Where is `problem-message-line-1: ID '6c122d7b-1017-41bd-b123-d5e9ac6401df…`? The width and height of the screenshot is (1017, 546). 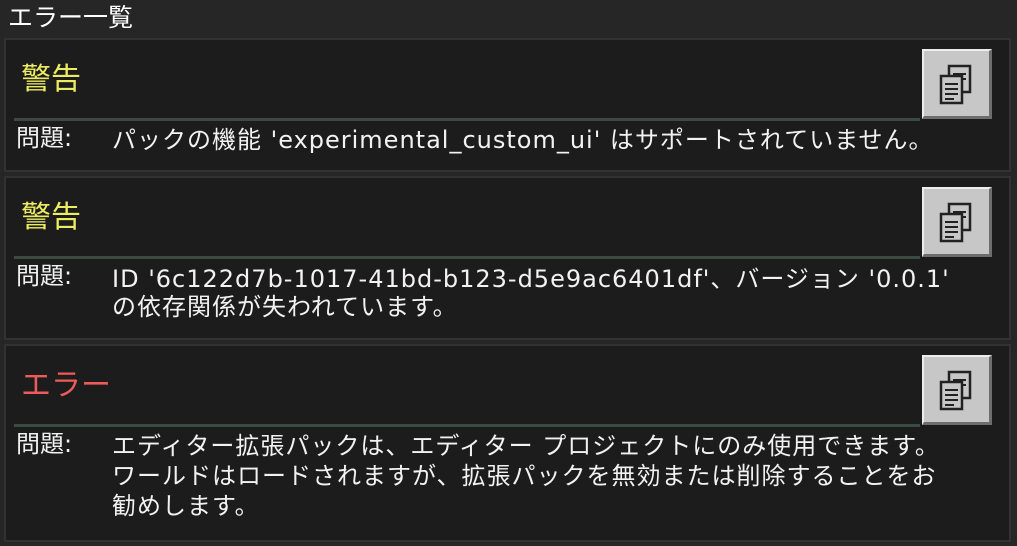 problem-message-line-1: ID '6c122d7b-1017-41bd-b123-d5e9ac6401df… is located at coordinates (531, 279).